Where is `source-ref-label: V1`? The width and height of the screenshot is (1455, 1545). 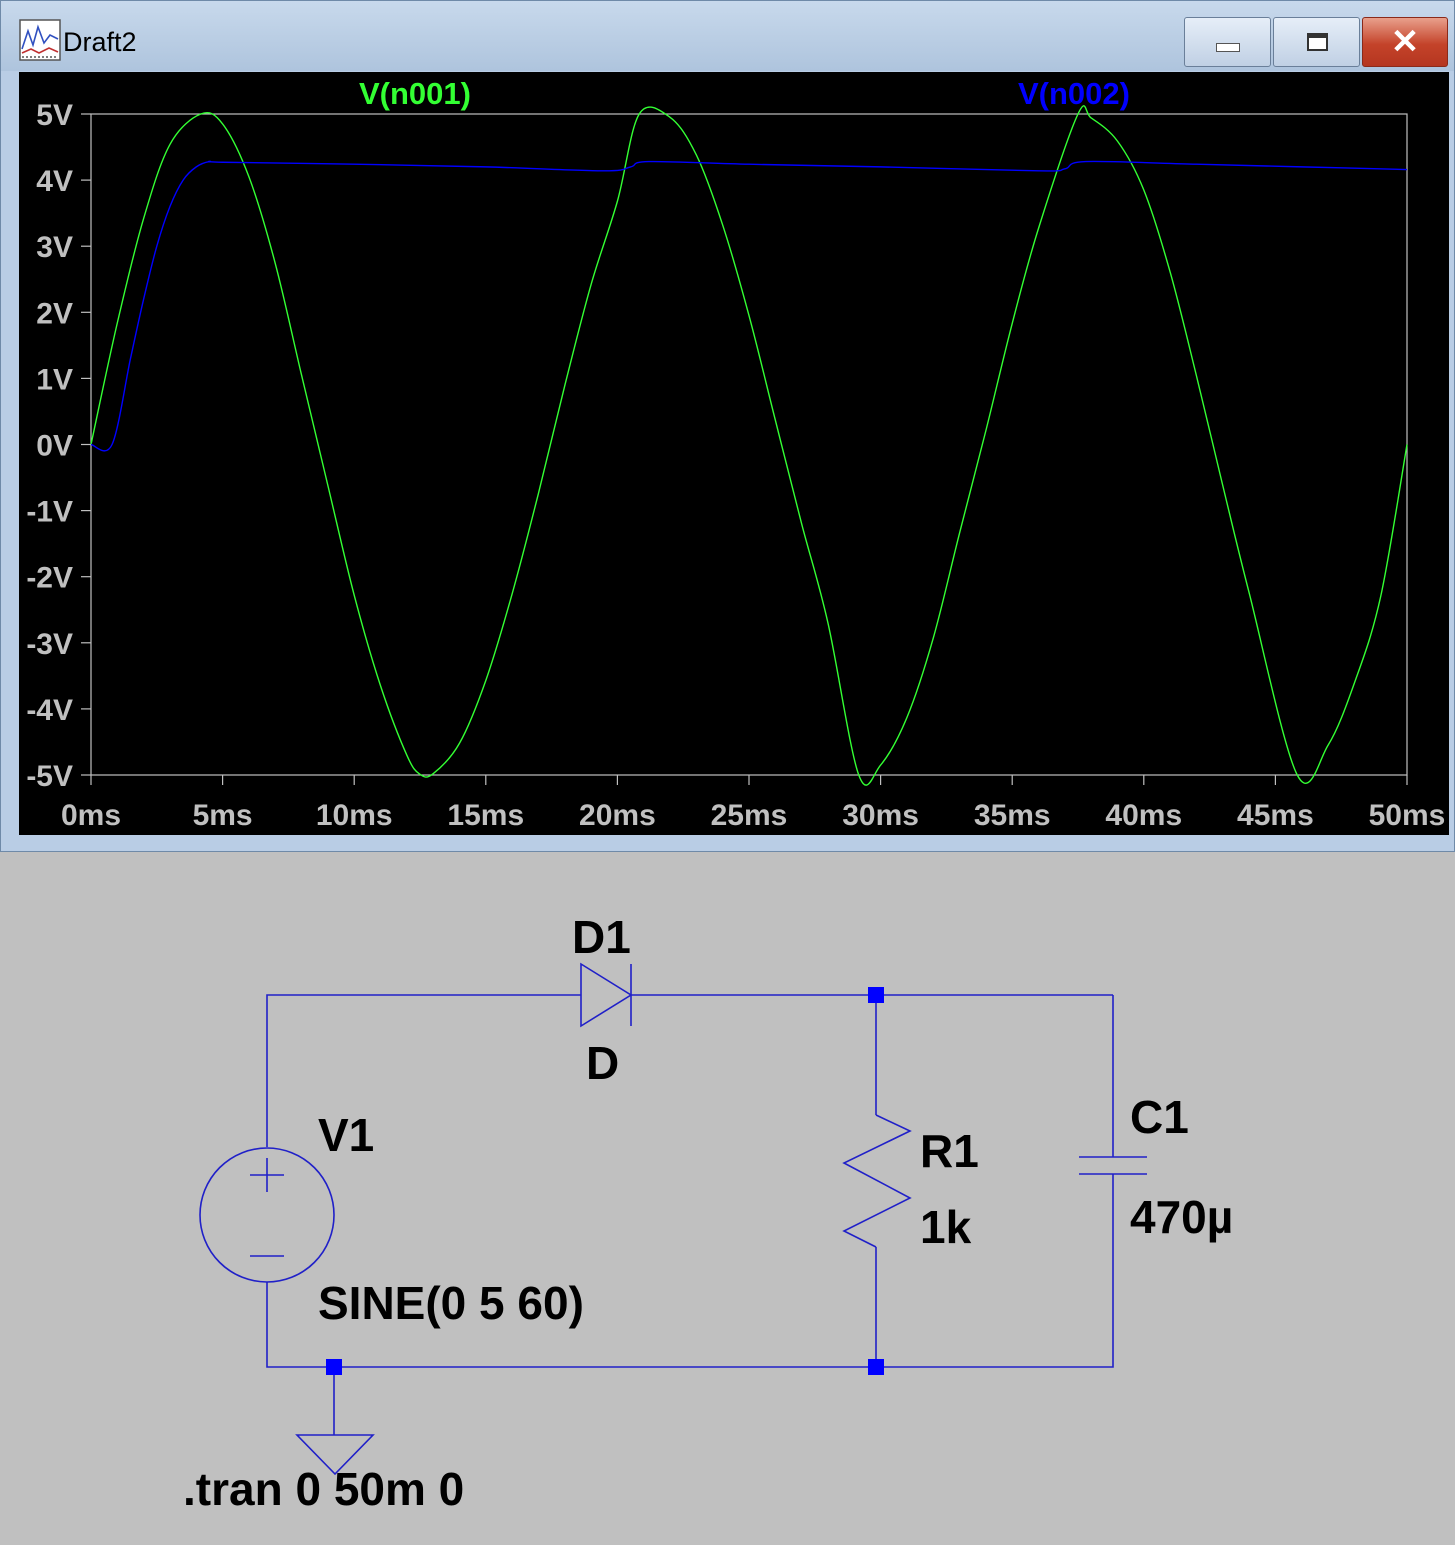 source-ref-label: V1 is located at coordinates (346, 1135).